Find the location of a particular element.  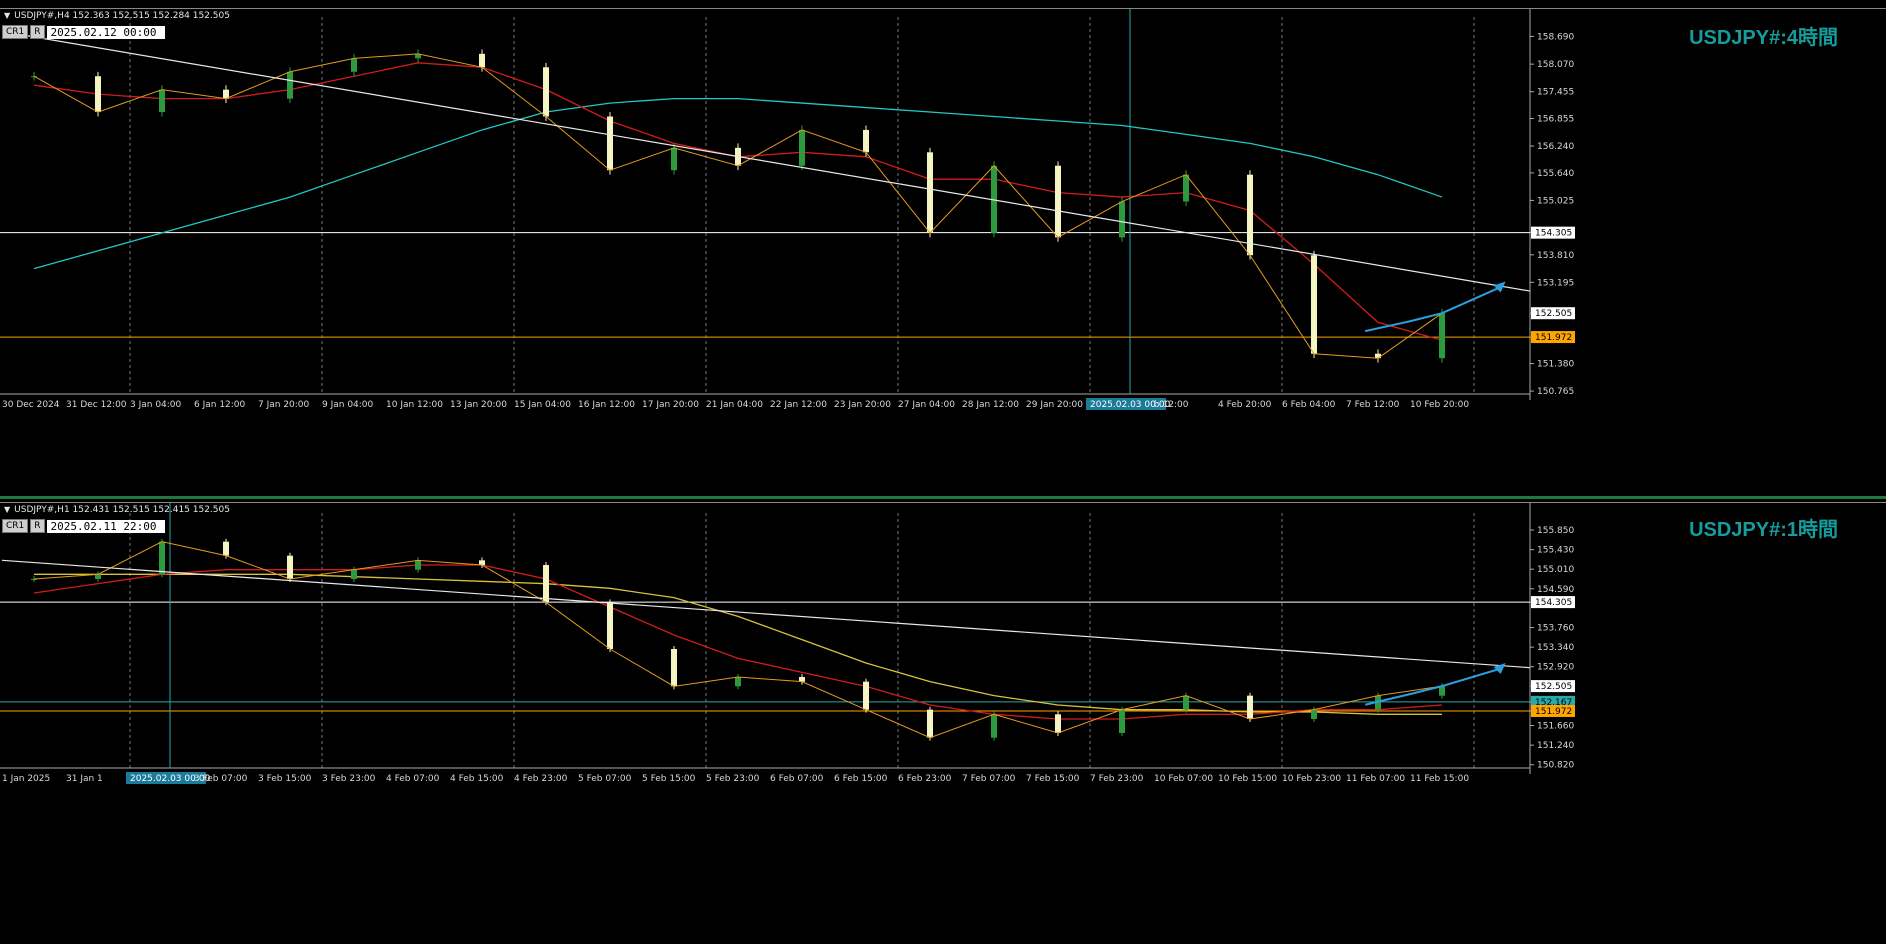

h1-toolbar: CR1 R 2025.02.11 22:00 is located at coordinates (83, 526).